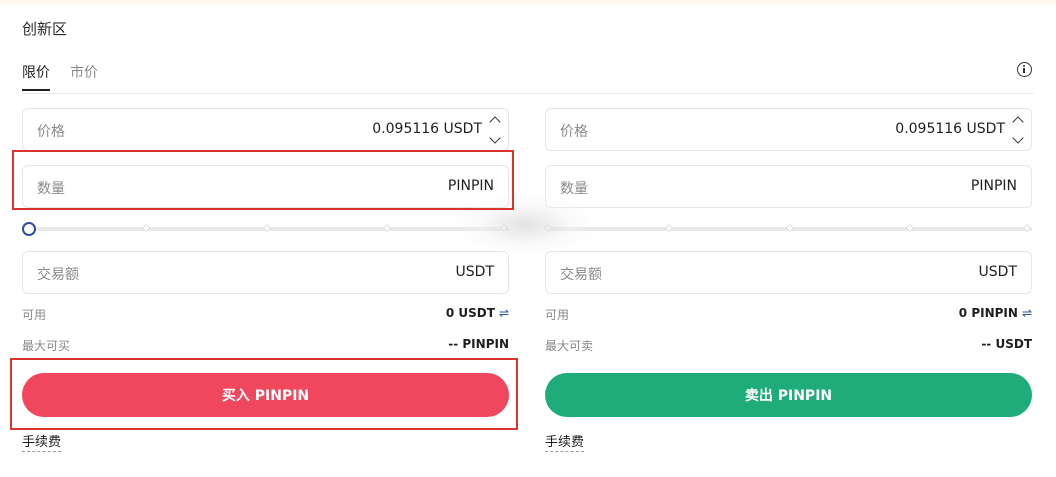  I want to click on buy-button: 买入 PINPIN, so click(265, 395).